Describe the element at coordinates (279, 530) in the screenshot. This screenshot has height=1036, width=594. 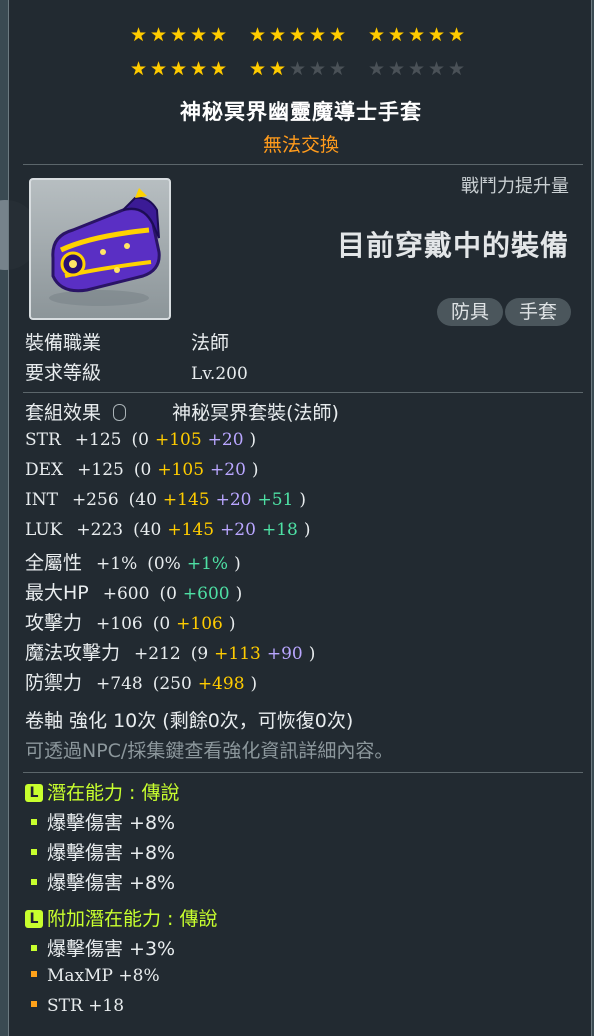
I see `stat-scroll: +18` at that location.